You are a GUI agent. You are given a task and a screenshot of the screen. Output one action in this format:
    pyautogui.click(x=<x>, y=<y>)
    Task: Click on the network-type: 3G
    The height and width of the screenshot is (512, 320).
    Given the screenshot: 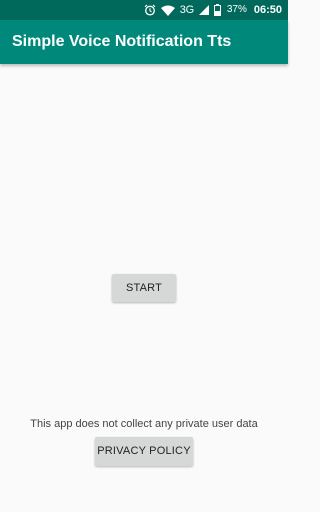 What is the action you would take?
    pyautogui.click(x=186, y=10)
    